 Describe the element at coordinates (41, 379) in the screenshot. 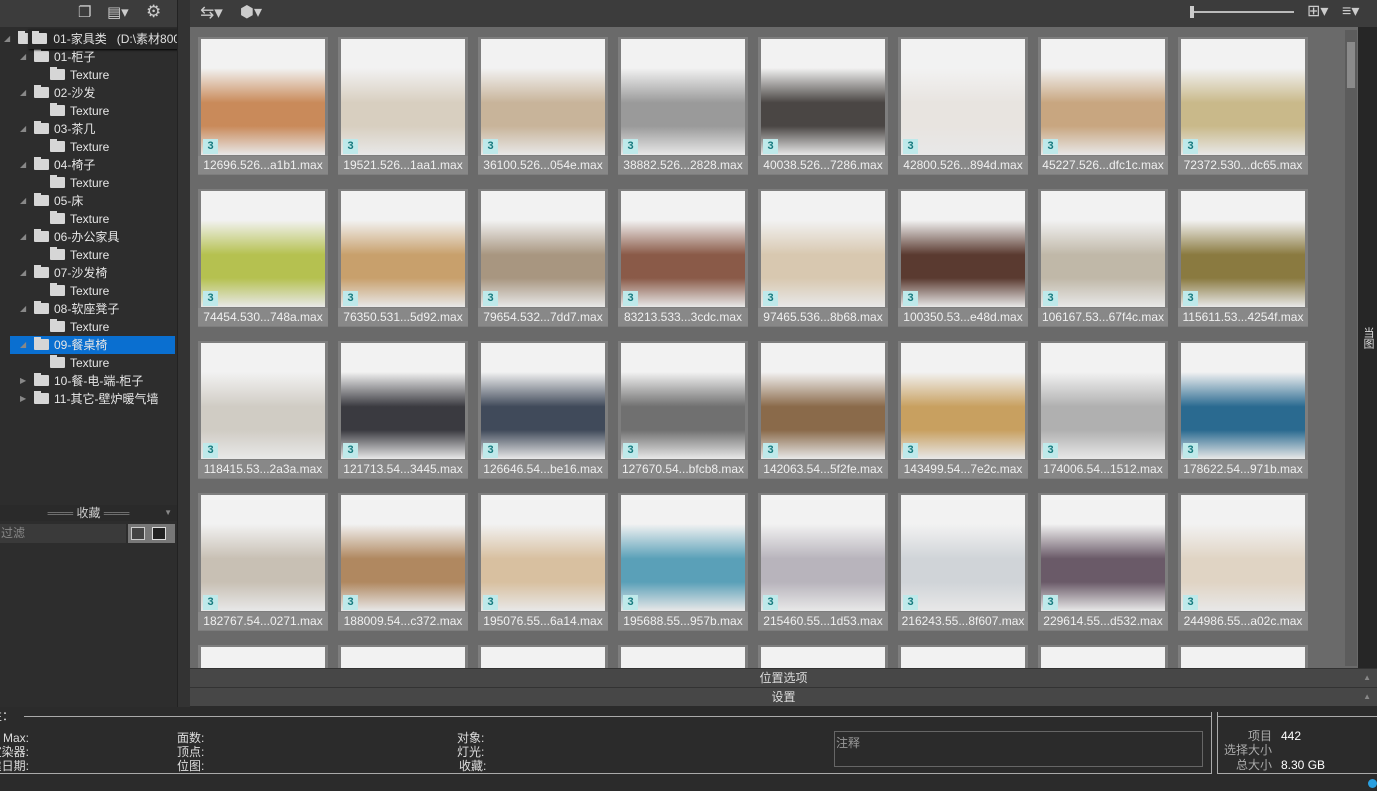

I see `folder-icon` at that location.